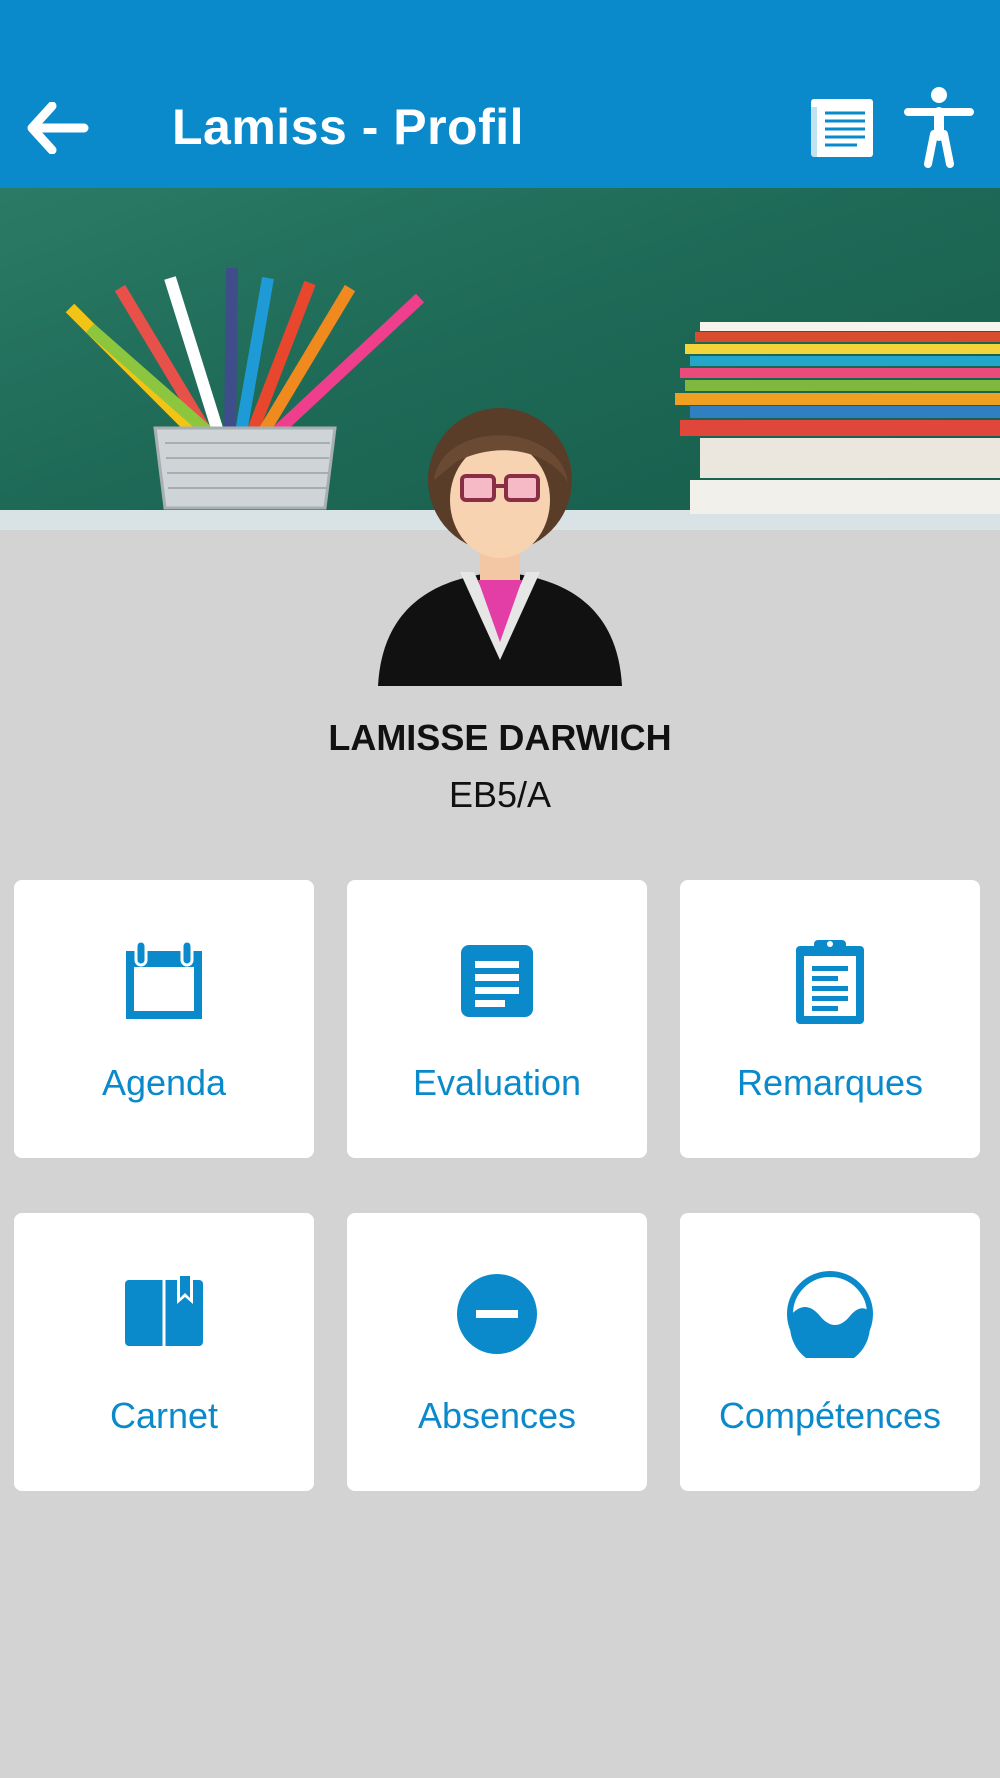  What do you see at coordinates (497, 1019) in the screenshot?
I see `tile-evaluation: Evaluation` at bounding box center [497, 1019].